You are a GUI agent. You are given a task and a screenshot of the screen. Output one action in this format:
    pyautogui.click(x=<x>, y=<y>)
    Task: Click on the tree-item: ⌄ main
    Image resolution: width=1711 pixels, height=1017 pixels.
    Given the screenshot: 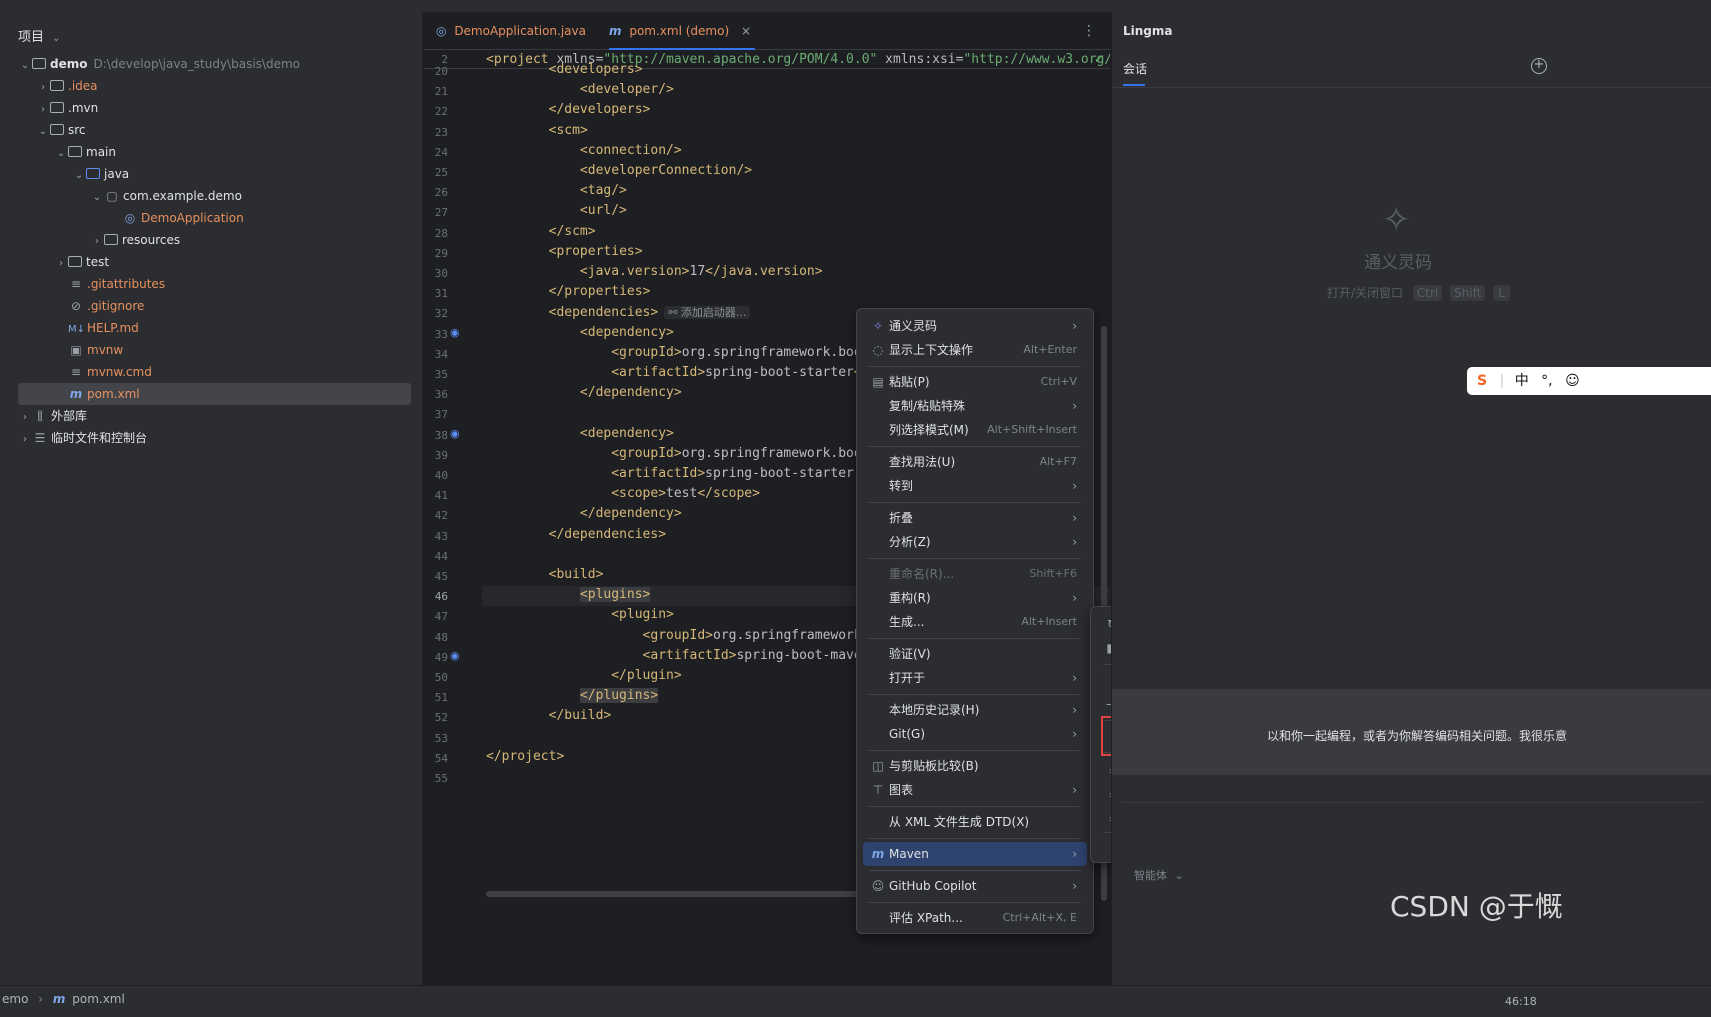 What is the action you would take?
    pyautogui.click(x=211, y=152)
    